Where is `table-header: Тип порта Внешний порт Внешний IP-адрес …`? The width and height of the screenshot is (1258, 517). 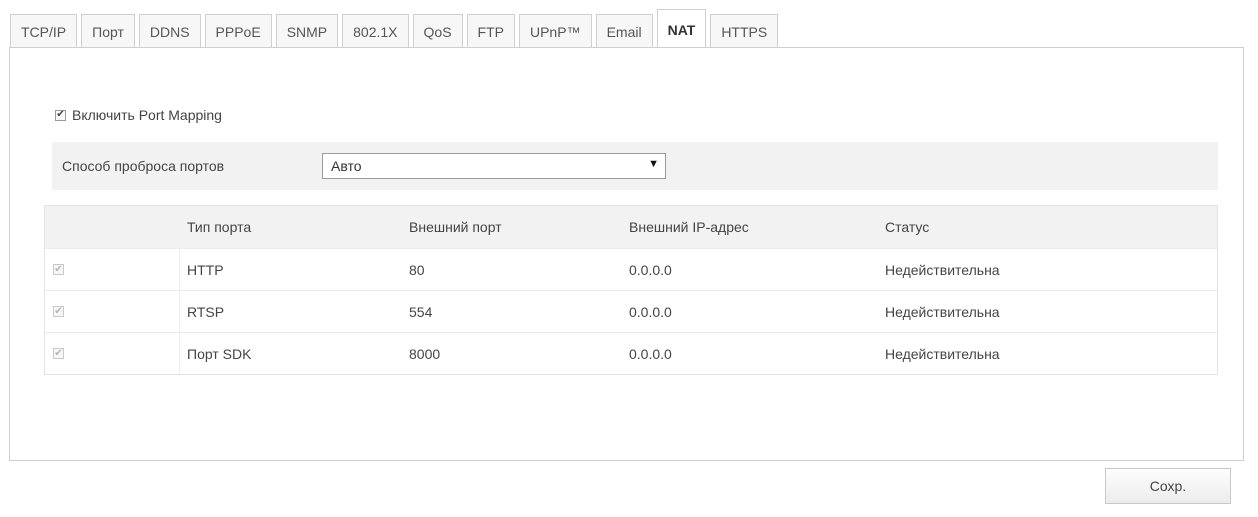 table-header: Тип порта Внешний порт Внешний IP-адрес … is located at coordinates (631, 227).